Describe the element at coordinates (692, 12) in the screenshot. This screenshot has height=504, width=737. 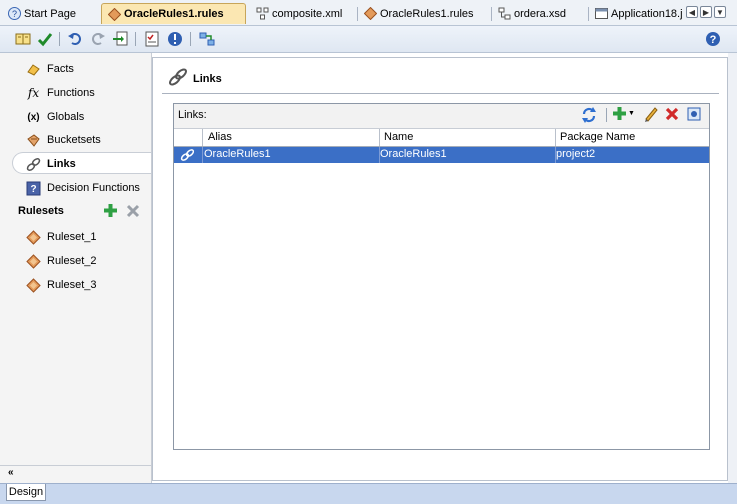
I see `tab-scroll-left-button: ◀` at that location.